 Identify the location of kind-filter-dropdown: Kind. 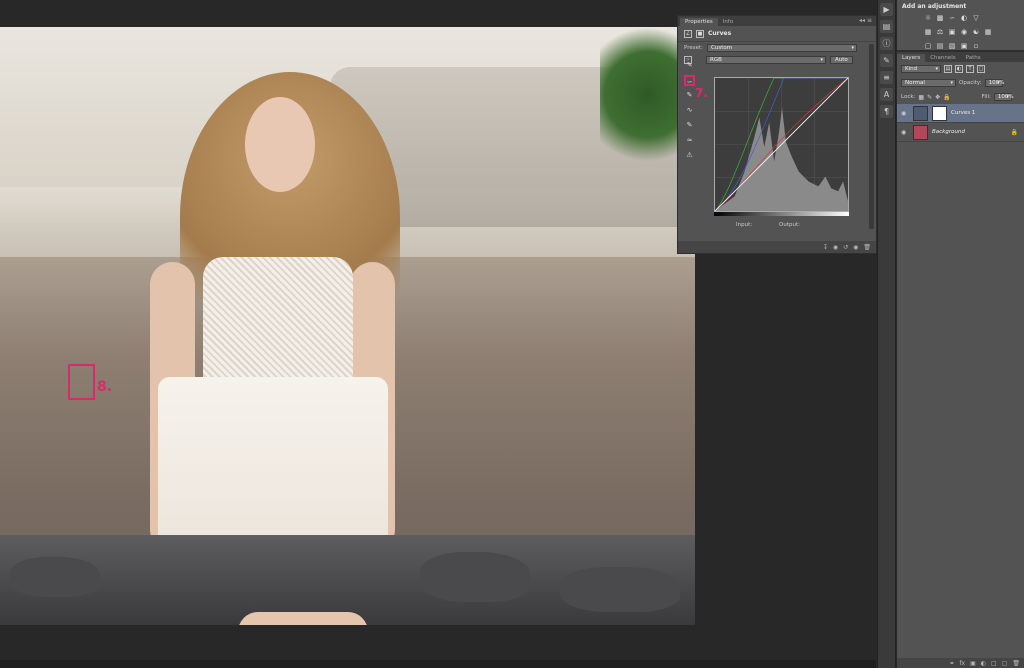
(921, 69).